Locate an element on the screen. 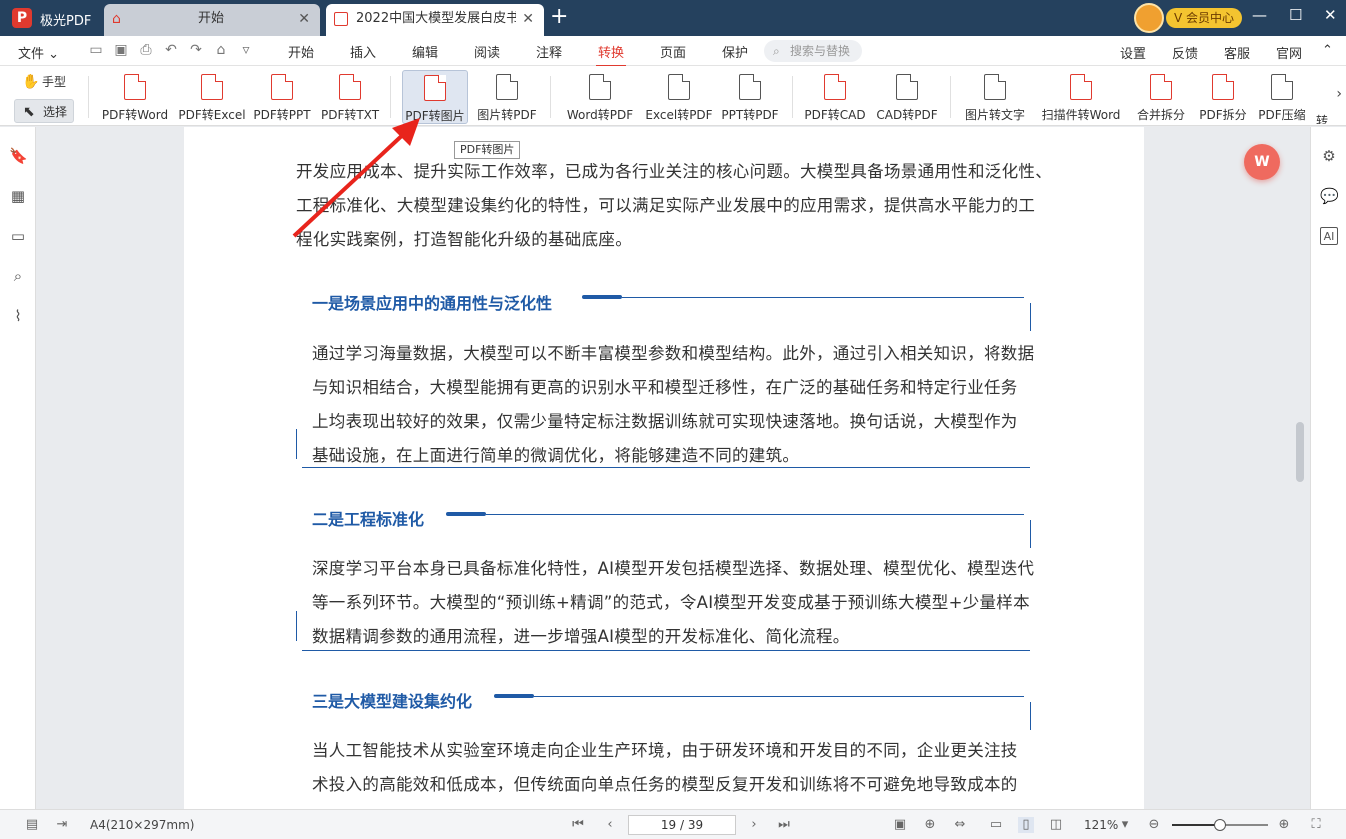 This screenshot has width=1346, height=839. tab-document: 2022中国大模型发展白皮书... ✕ is located at coordinates (435, 20).